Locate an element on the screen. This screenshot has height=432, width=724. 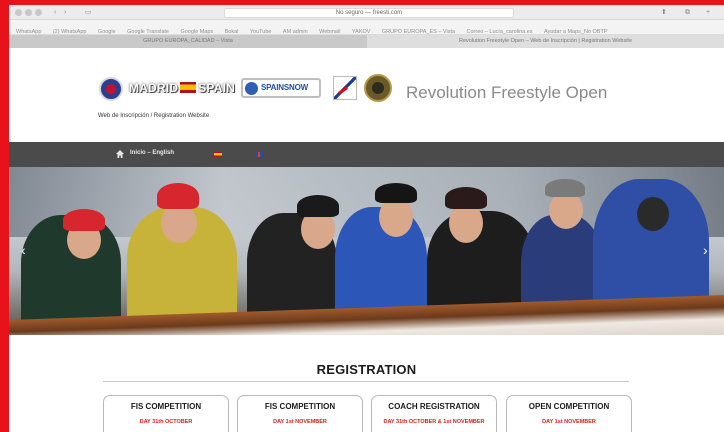
card-title: OPEN COMPETITION is located at coordinates (569, 406).